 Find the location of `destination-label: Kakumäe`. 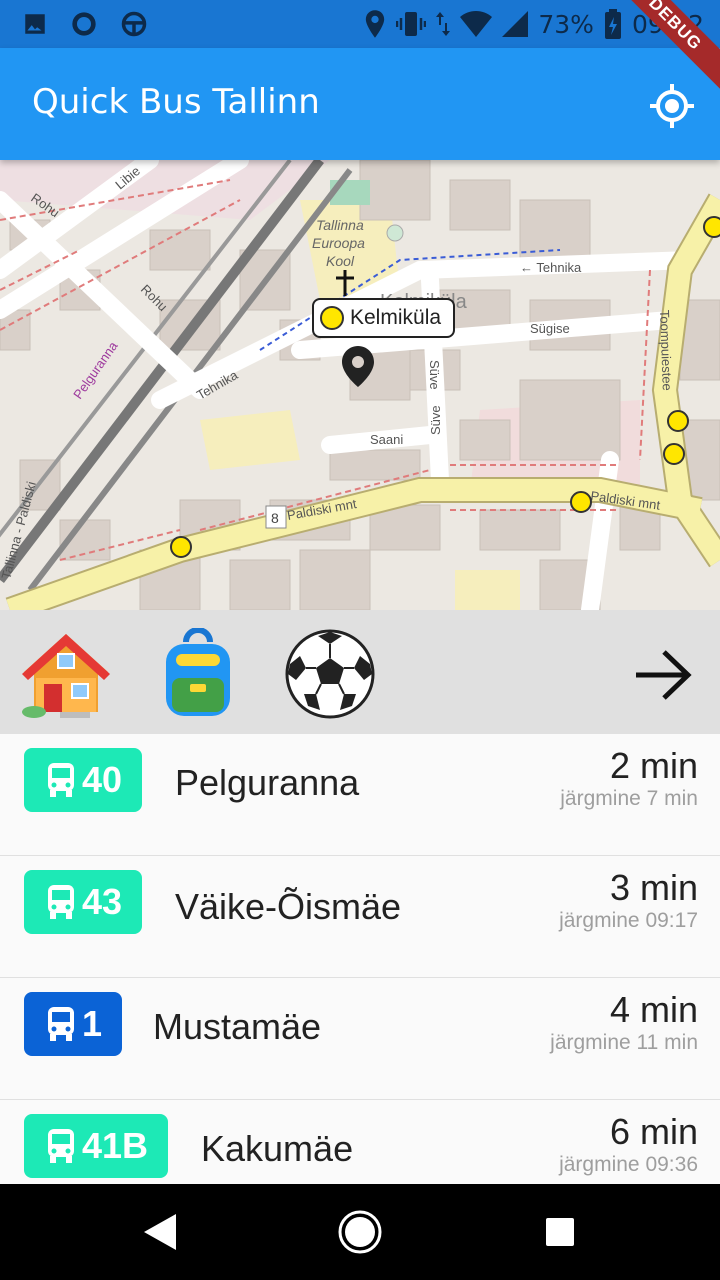

destination-label: Kakumäe is located at coordinates (277, 1148).